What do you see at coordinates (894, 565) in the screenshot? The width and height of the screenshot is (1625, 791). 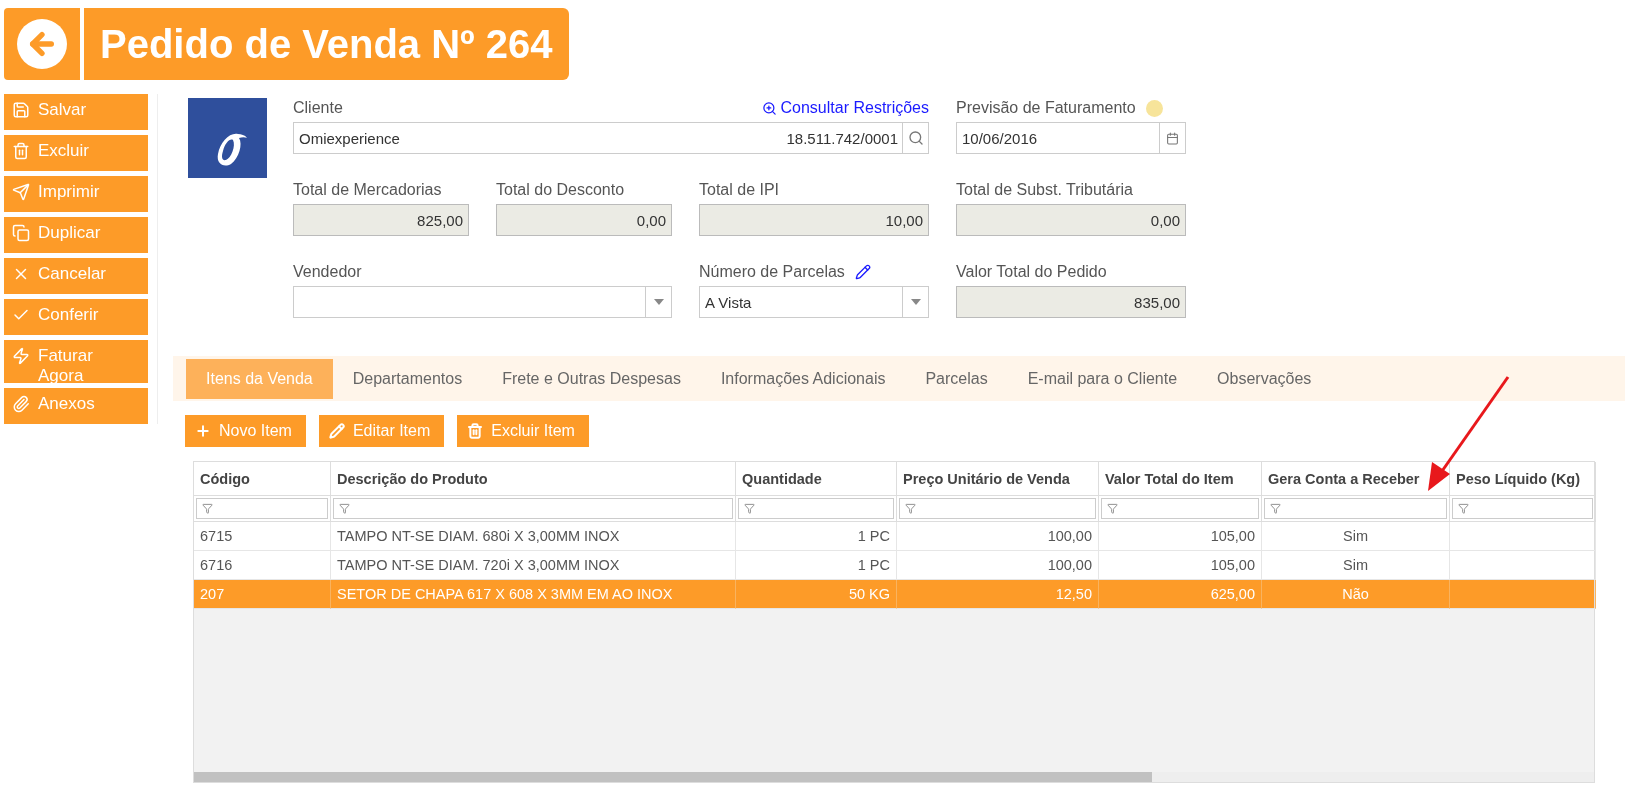 I see `table-row: 6716 TAMPO NT-SE DIAM. 720i X 3,00MM INOX 1 PC 100,00 105,00 Sim` at bounding box center [894, 565].